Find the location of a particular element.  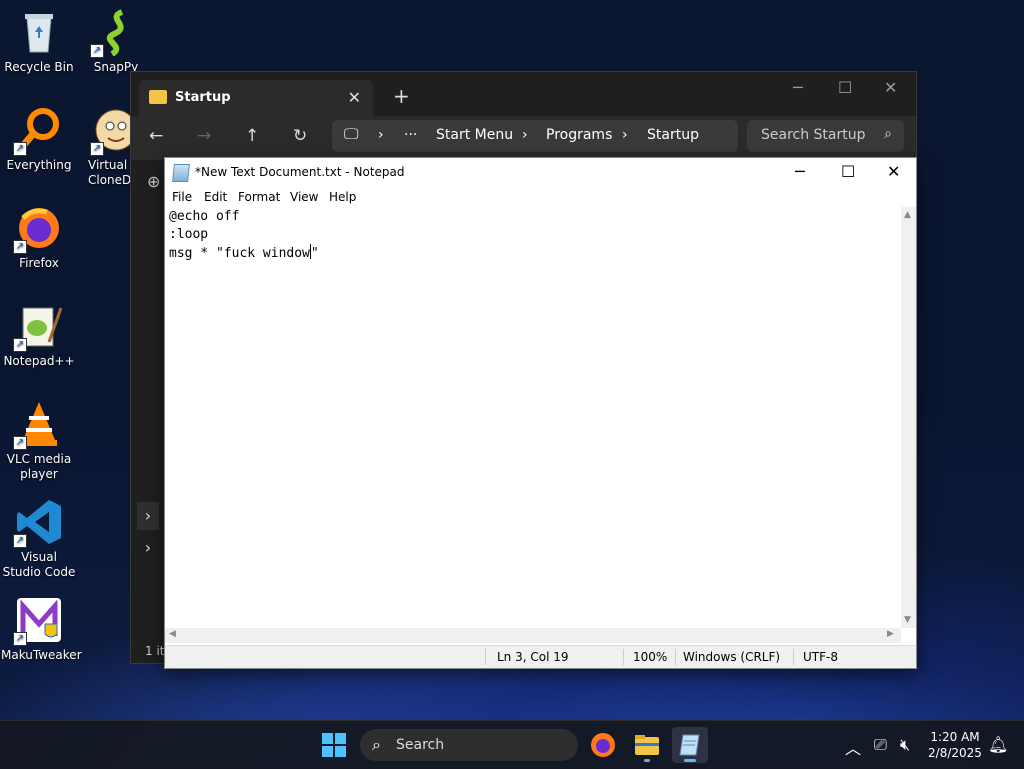

editor-line: :loop is located at coordinates (189, 234).